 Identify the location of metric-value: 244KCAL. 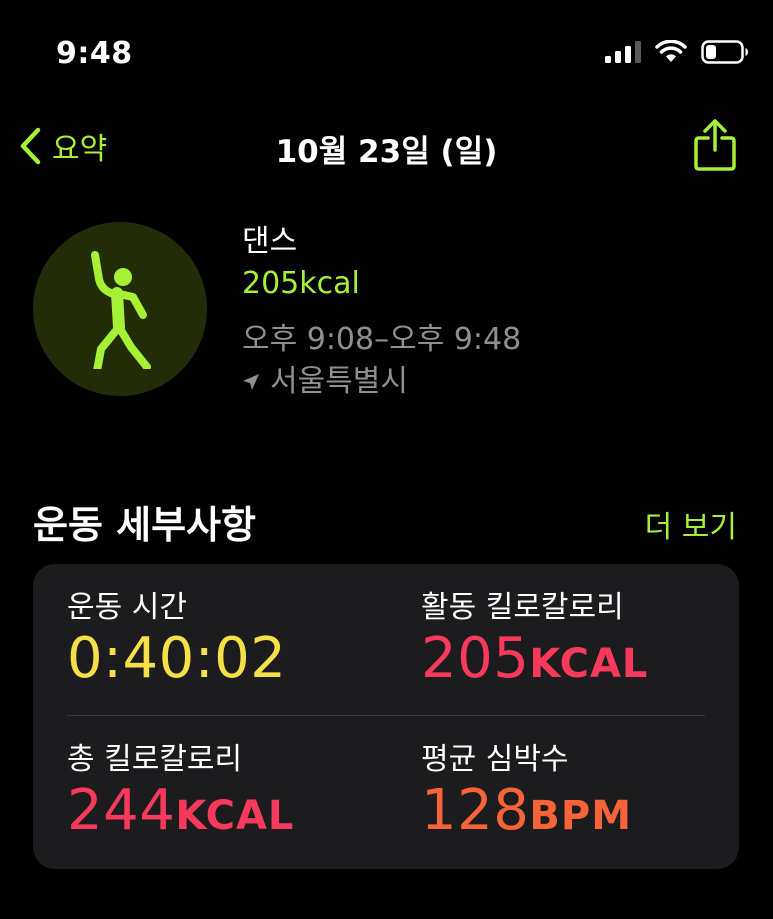
(180, 813).